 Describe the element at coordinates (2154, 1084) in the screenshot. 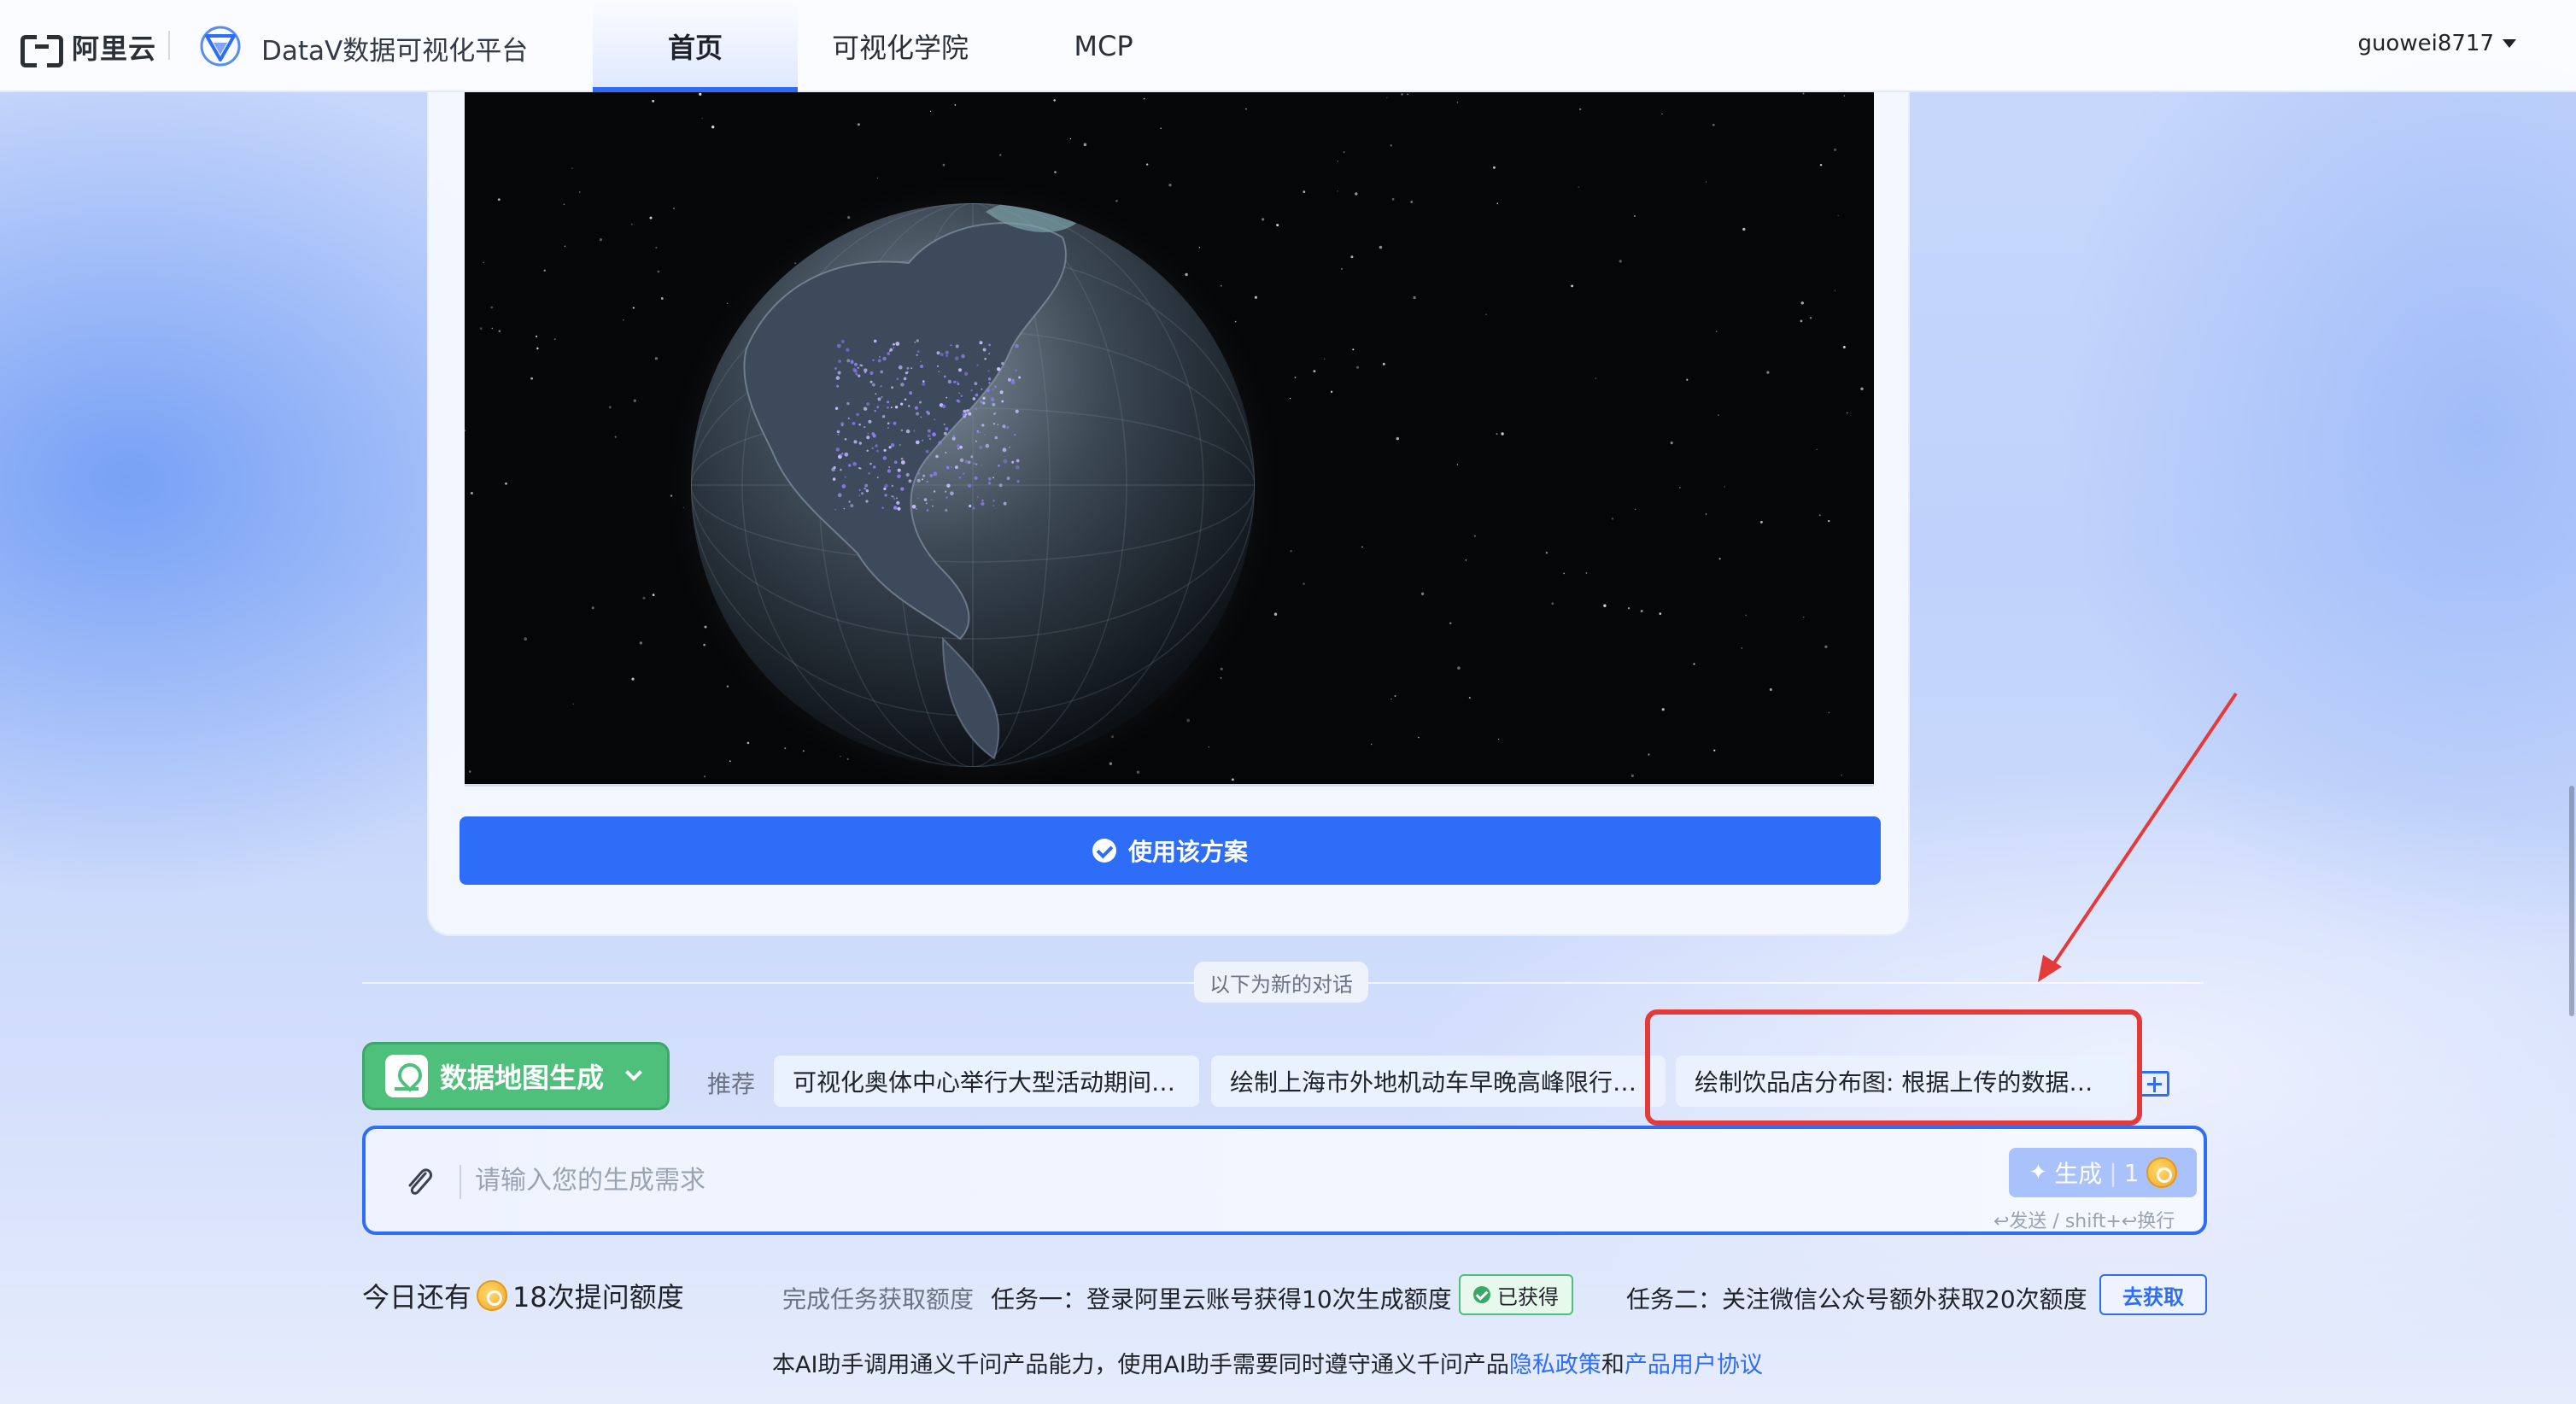

I see `add-recommend-icon` at that location.